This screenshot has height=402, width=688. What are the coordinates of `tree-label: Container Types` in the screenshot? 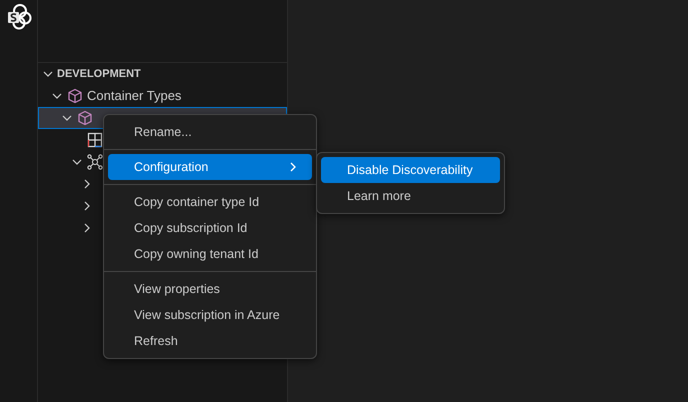 It's located at (134, 96).